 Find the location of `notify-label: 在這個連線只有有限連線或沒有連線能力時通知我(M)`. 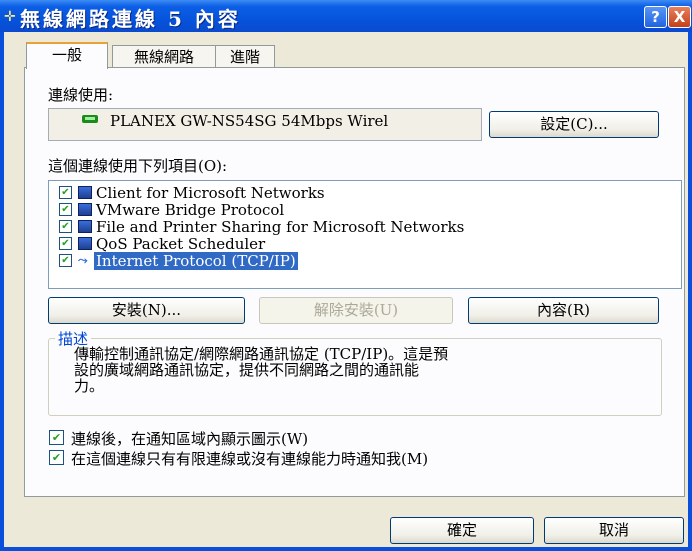

notify-label: 在這個連線只有有限連線或沒有連線能力時通知我(M) is located at coordinates (249, 458).